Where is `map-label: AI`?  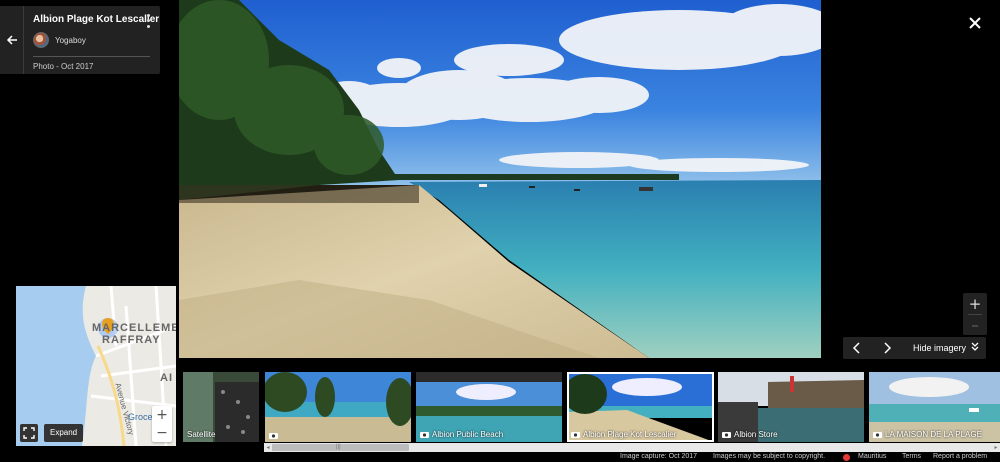
map-label: AI is located at coordinates (166, 378).